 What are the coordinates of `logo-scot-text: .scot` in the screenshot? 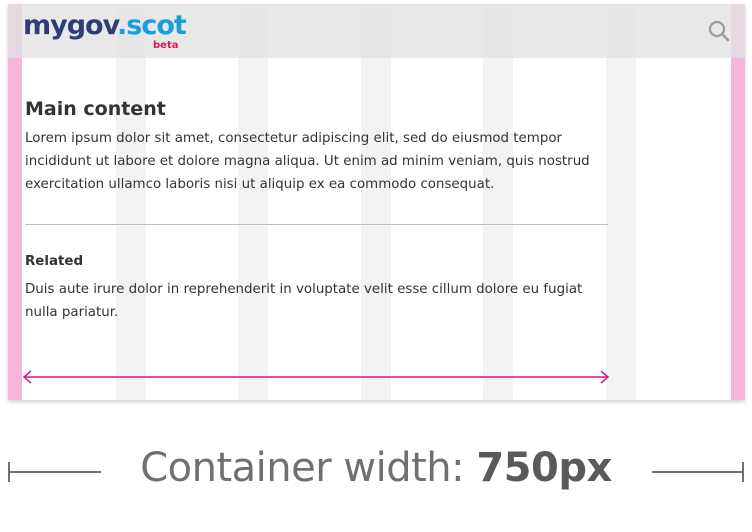 It's located at (152, 25).